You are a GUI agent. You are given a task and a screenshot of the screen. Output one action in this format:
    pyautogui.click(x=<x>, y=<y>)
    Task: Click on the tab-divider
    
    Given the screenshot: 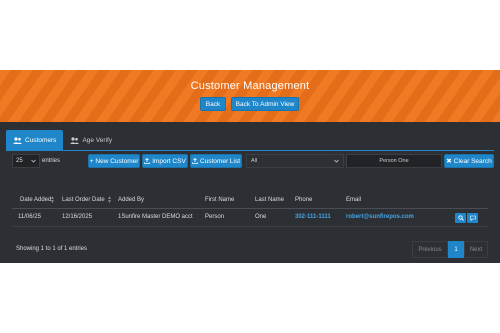 What is the action you would take?
    pyautogui.click(x=250, y=150)
    